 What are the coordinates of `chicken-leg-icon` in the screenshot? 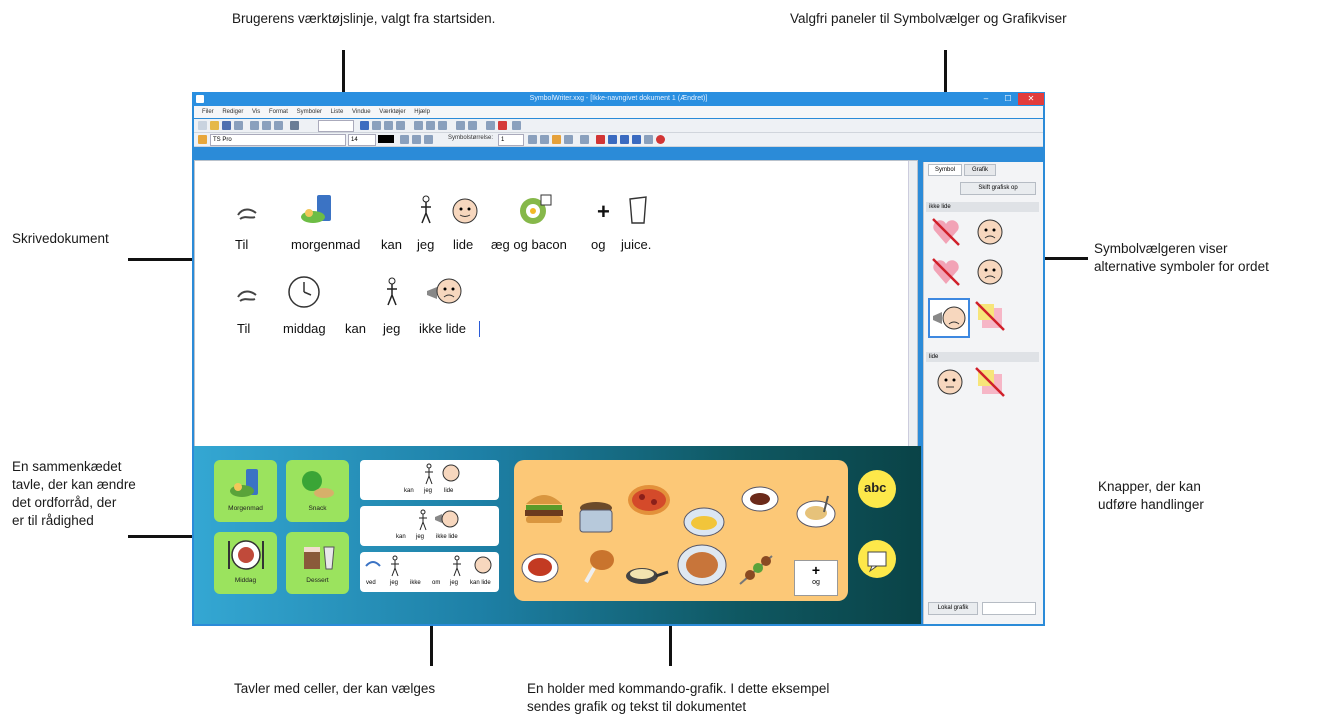 It's located at (598, 566).